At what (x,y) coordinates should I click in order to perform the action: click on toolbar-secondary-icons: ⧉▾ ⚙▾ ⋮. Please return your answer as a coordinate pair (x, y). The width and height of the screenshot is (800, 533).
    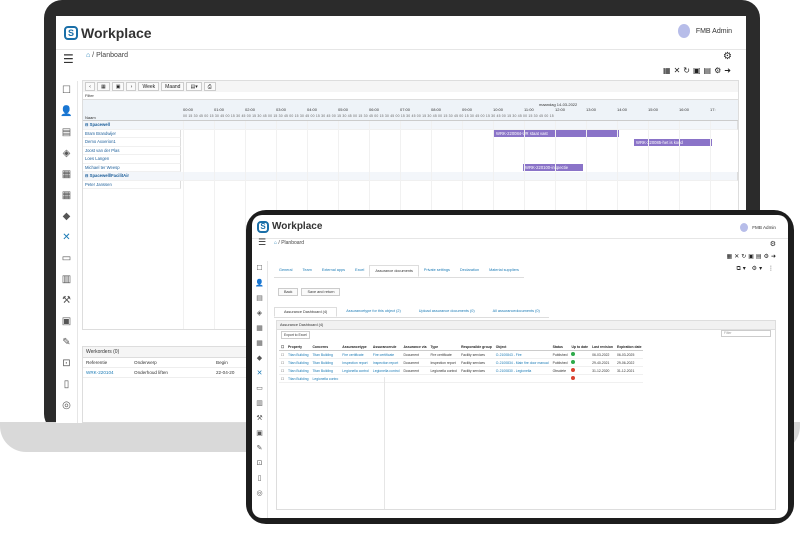
    Looking at the image, I should click on (756, 269).